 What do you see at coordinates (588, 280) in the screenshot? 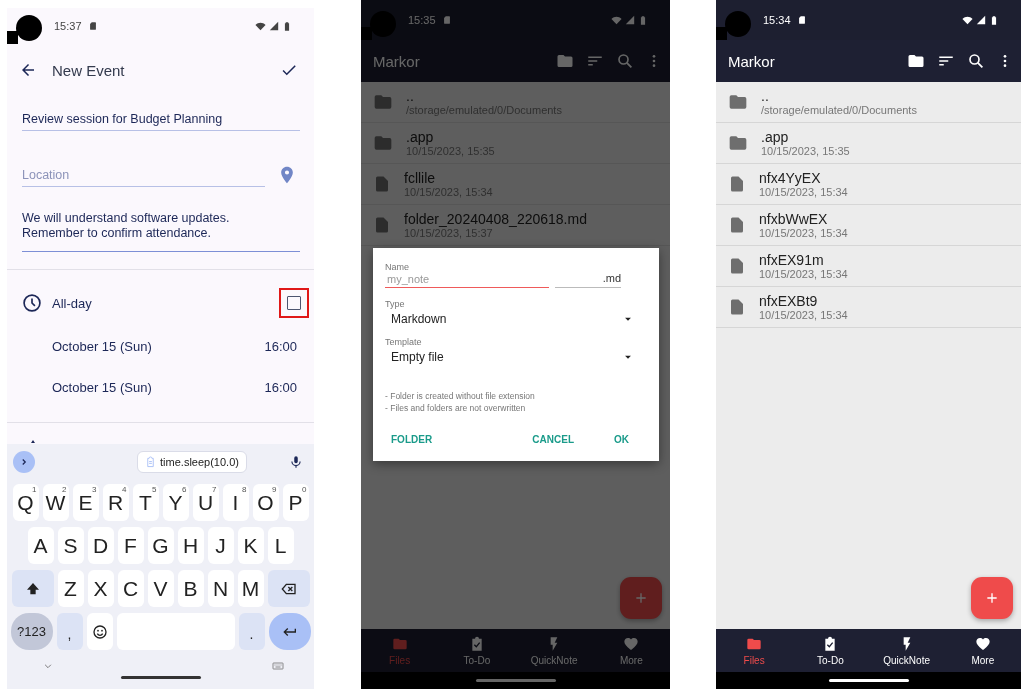
I see `extension-field: .md` at bounding box center [588, 280].